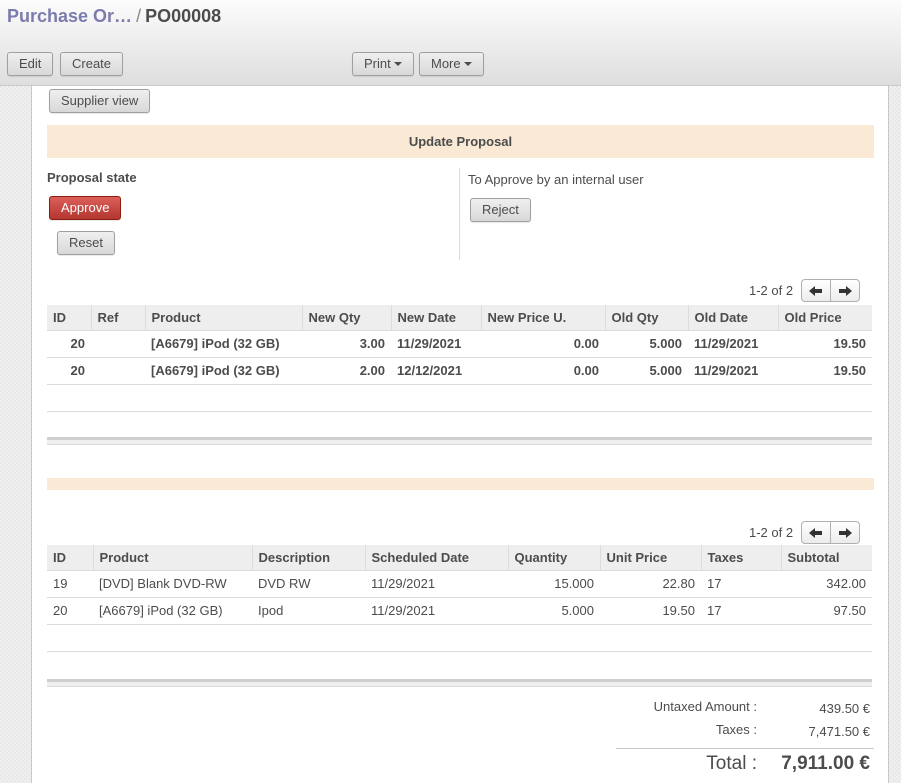  What do you see at coordinates (92, 177) in the screenshot?
I see `proposal-state-label: Proposal state` at bounding box center [92, 177].